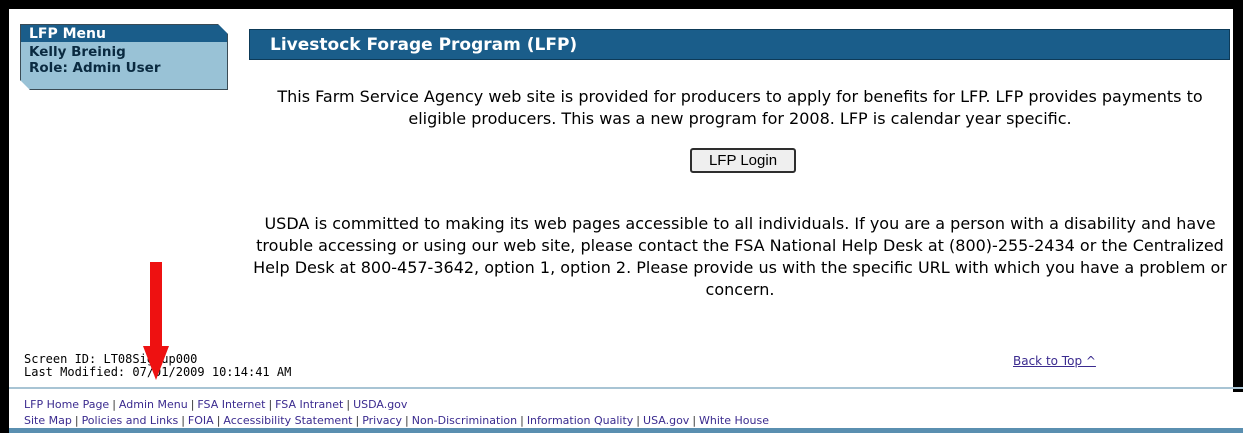  What do you see at coordinates (1054, 361) in the screenshot?
I see `back-to-top-link: Back to Top ^` at bounding box center [1054, 361].